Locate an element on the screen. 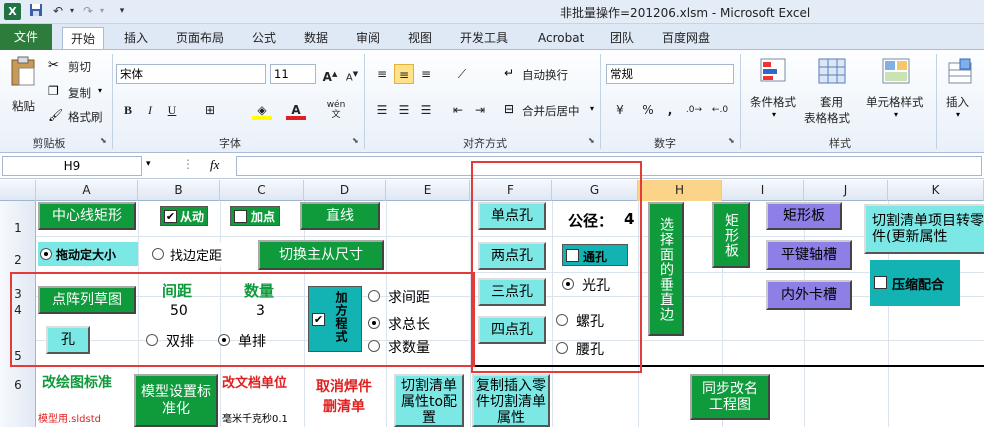 This screenshot has height=427, width=984. calc-length-radio-dot is located at coordinates (374, 323).